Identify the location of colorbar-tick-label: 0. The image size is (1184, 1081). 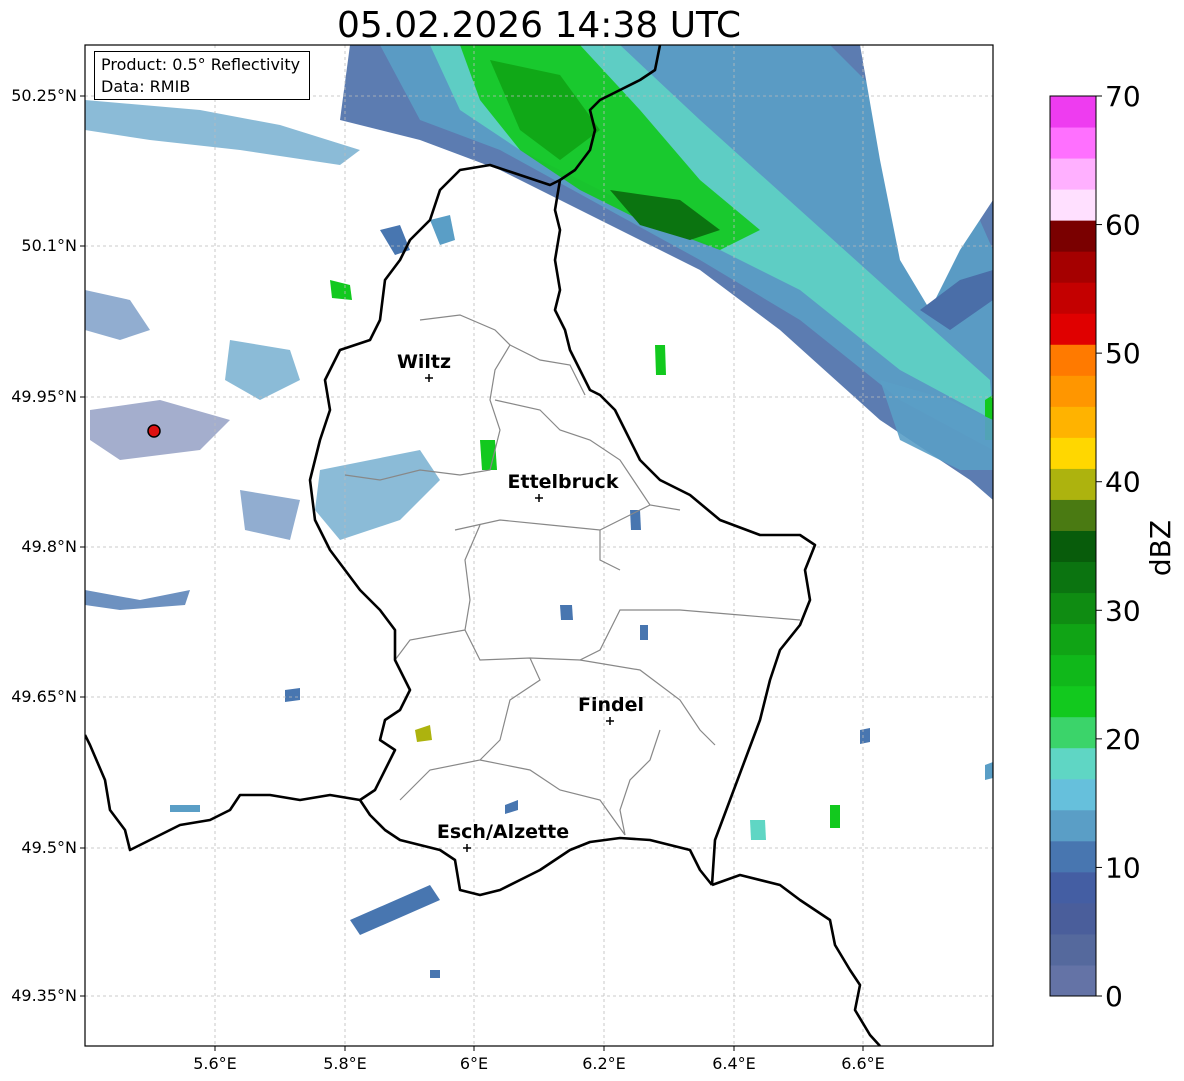
(1114, 996).